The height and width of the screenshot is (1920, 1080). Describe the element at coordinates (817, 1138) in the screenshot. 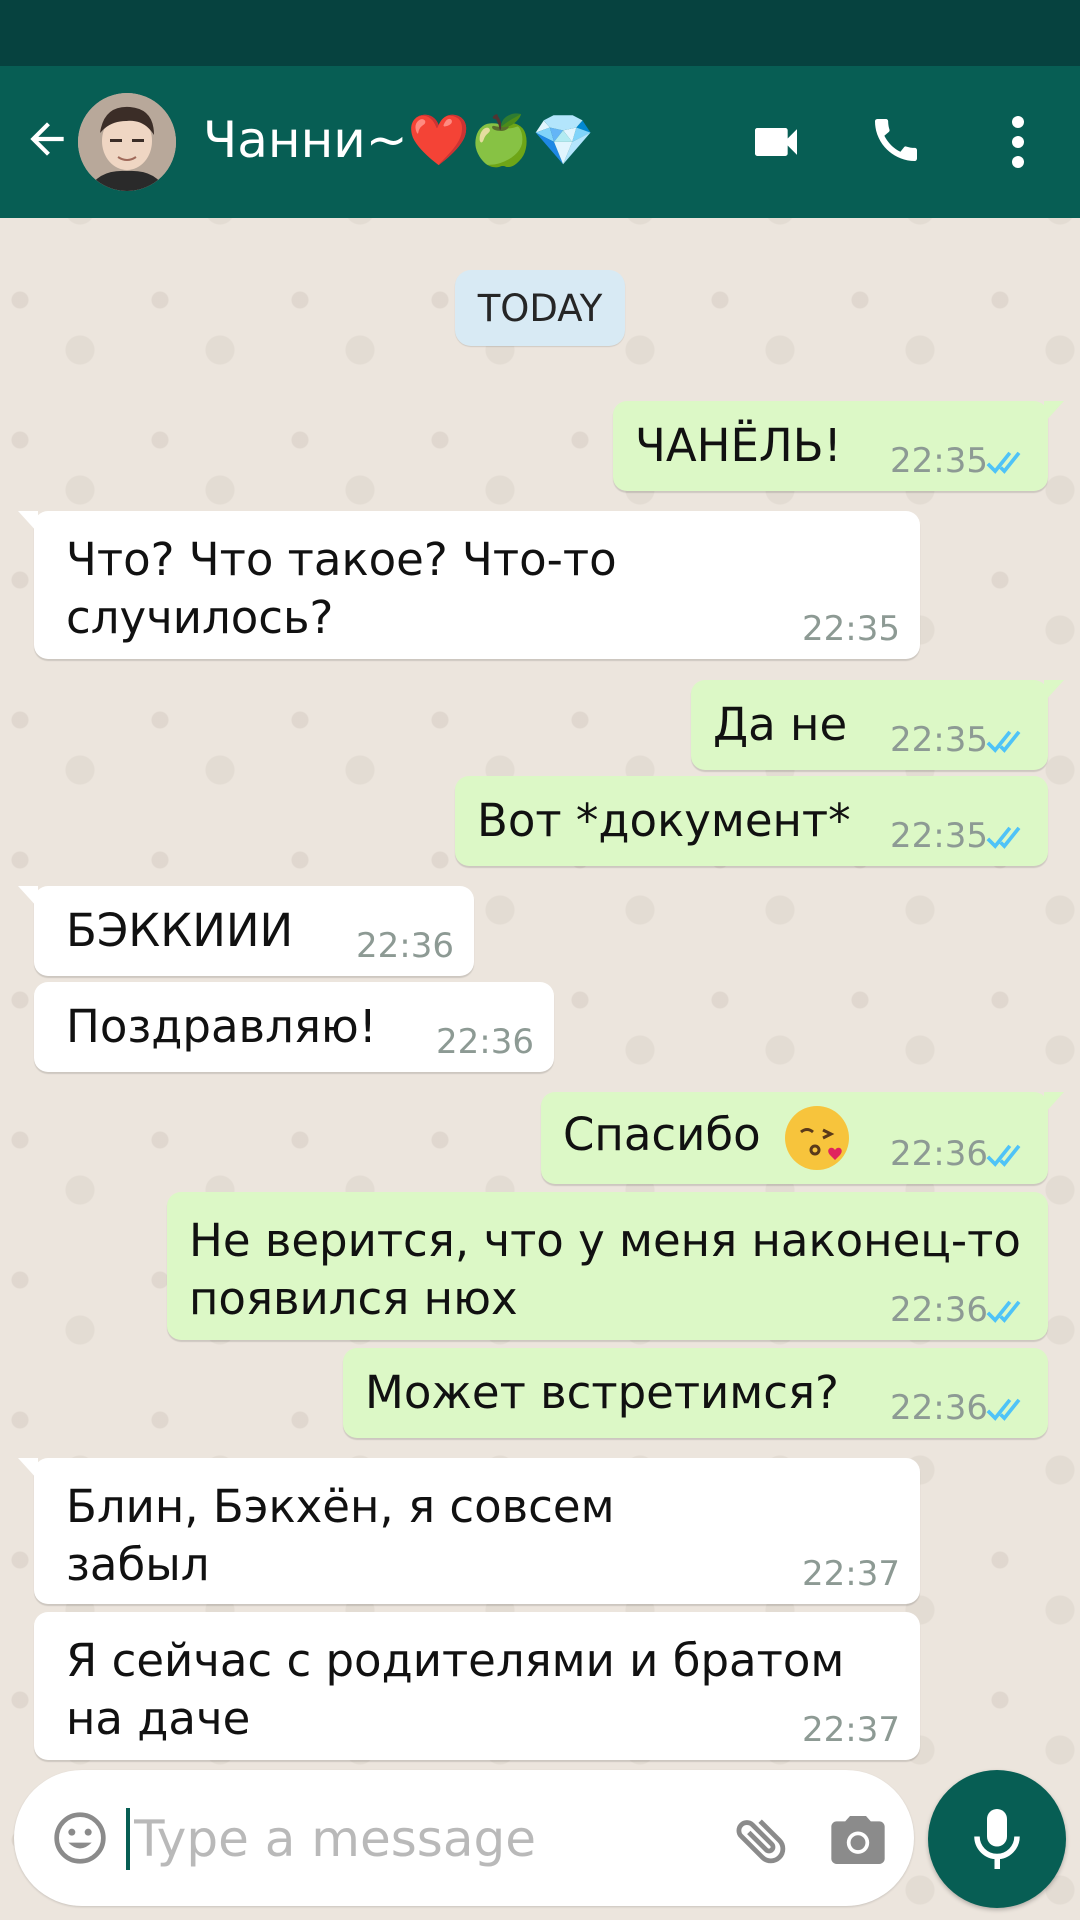

I see `kissing-face-emoji-icon` at that location.